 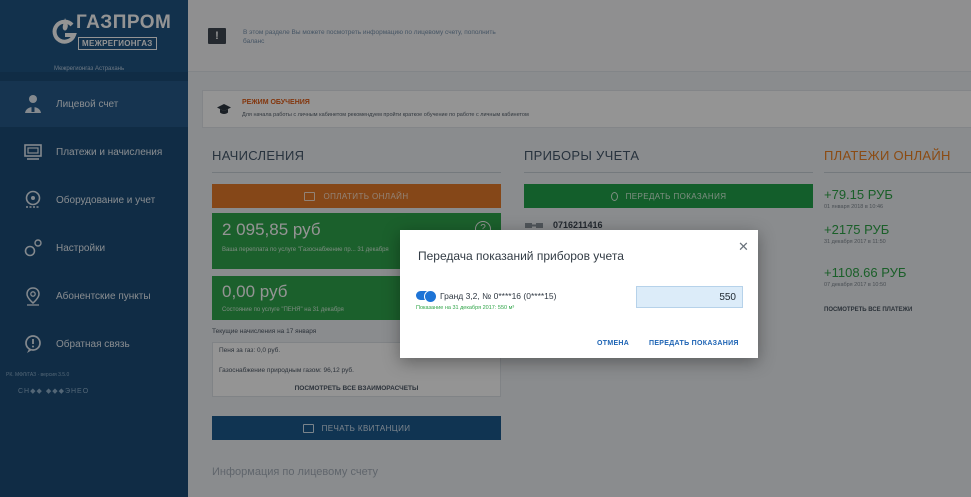 What do you see at coordinates (465, 308) in the screenshot?
I see `last-reading-text: Показание на 31 декабря 2017: 550 м³` at bounding box center [465, 308].